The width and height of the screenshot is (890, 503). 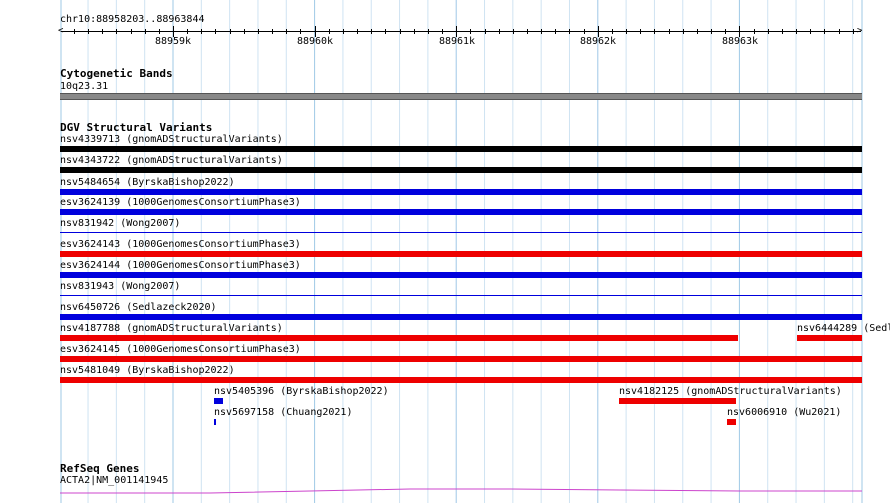 What do you see at coordinates (136, 127) in the screenshot?
I see `dgv-track-title: DGV Structural Variants` at bounding box center [136, 127].